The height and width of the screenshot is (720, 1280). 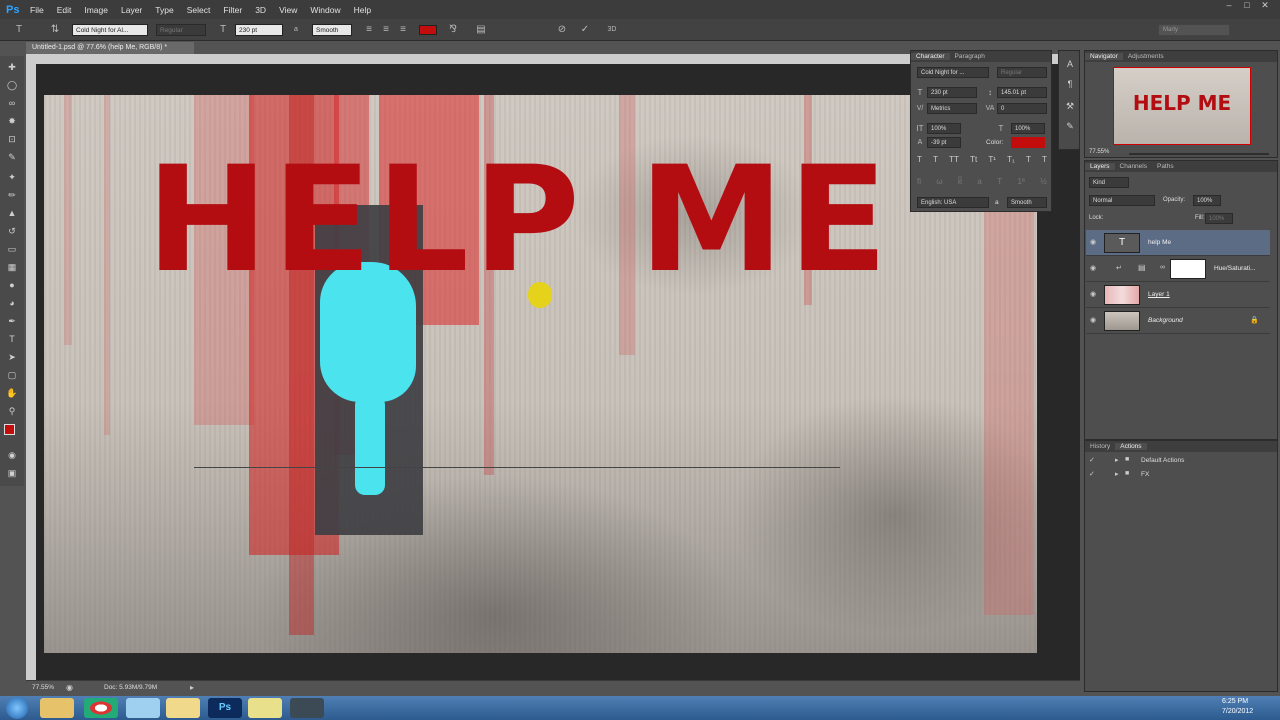 I want to click on char-baseline-shift: -39 pt, so click(x=944, y=142).